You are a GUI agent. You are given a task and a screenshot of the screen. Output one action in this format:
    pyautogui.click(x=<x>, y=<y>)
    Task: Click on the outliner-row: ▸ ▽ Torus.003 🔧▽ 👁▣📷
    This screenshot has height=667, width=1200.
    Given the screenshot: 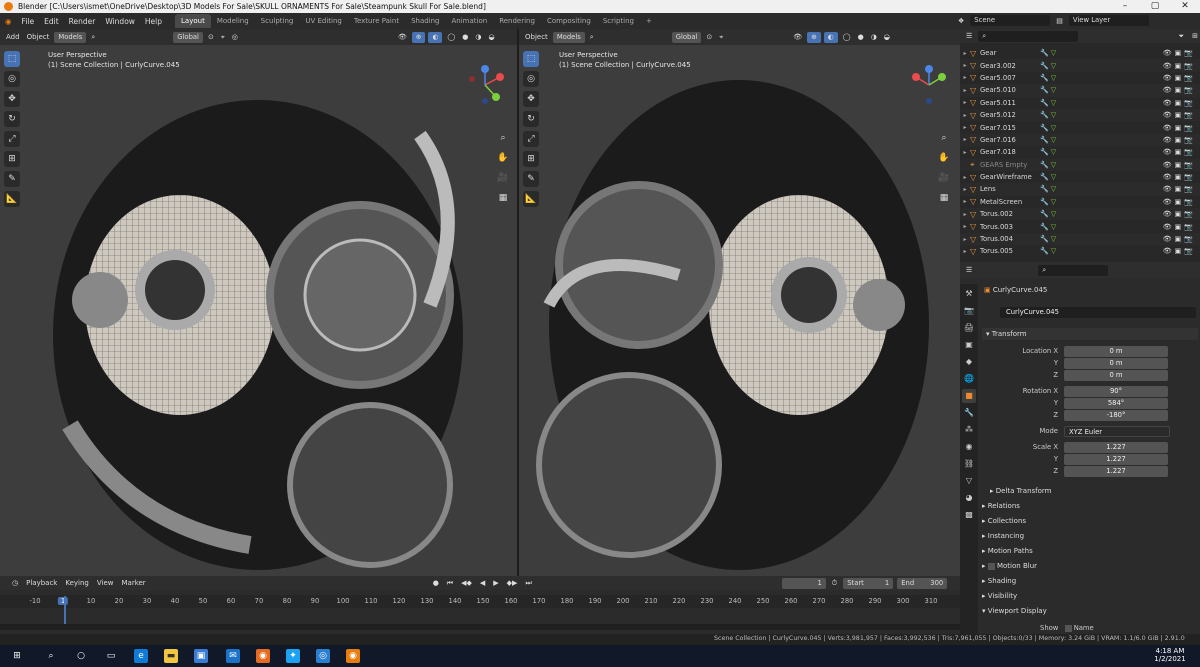 What is the action you would take?
    pyautogui.click(x=1080, y=226)
    